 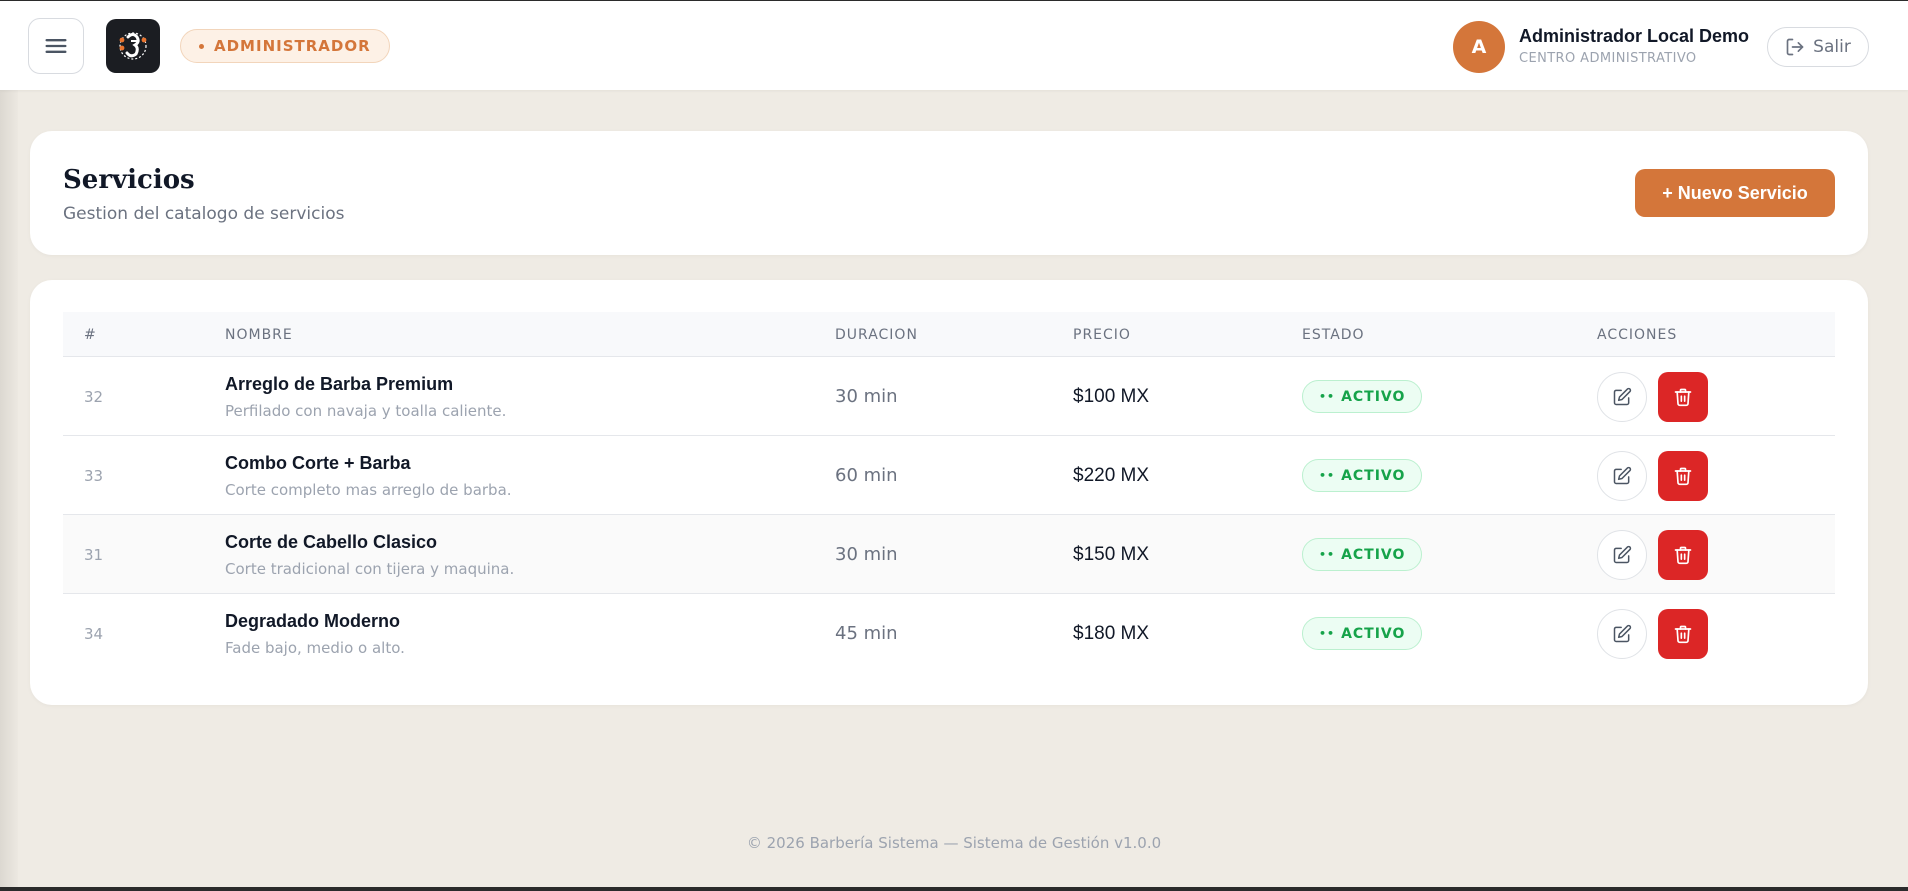 I want to click on row-name: Arreglo de Barba Premium, so click(x=339, y=384).